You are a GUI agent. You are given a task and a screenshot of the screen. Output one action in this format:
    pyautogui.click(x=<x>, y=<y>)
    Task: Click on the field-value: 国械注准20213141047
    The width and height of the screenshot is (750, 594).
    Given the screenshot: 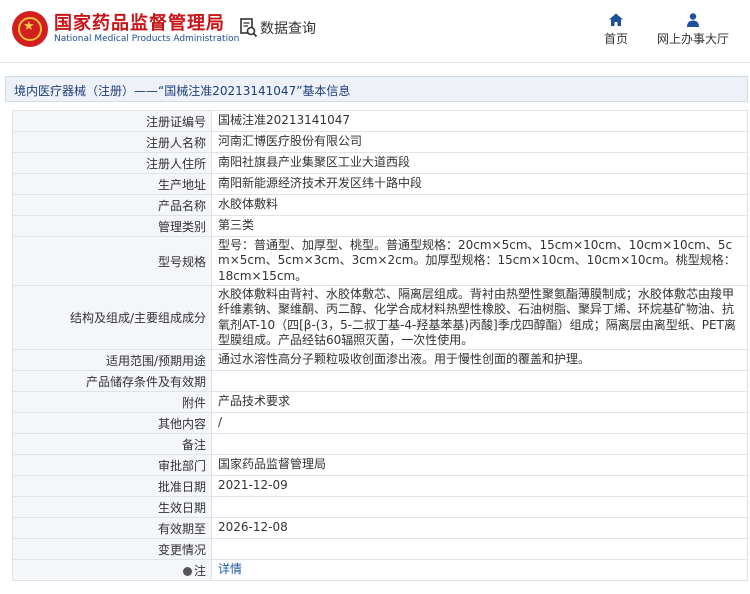 What is the action you would take?
    pyautogui.click(x=479, y=121)
    